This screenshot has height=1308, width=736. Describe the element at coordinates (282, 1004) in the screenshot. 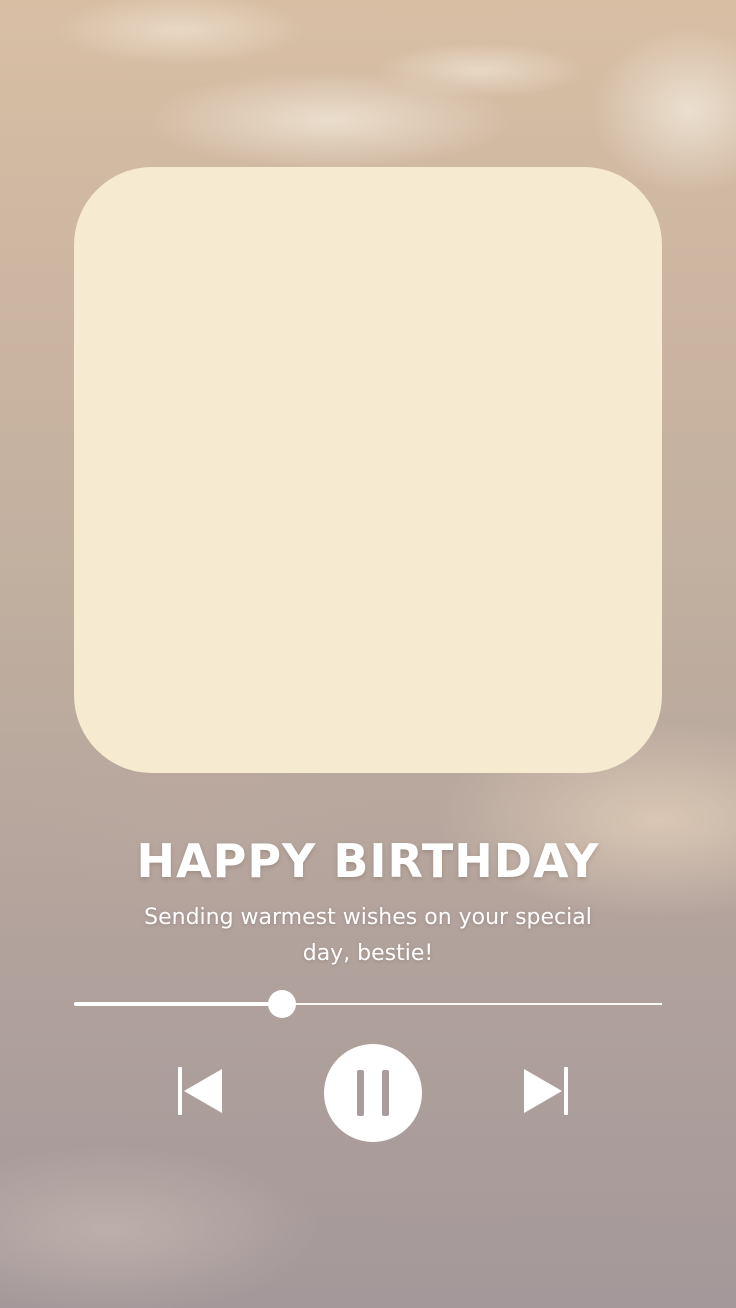

I see `progress-thumb` at that location.